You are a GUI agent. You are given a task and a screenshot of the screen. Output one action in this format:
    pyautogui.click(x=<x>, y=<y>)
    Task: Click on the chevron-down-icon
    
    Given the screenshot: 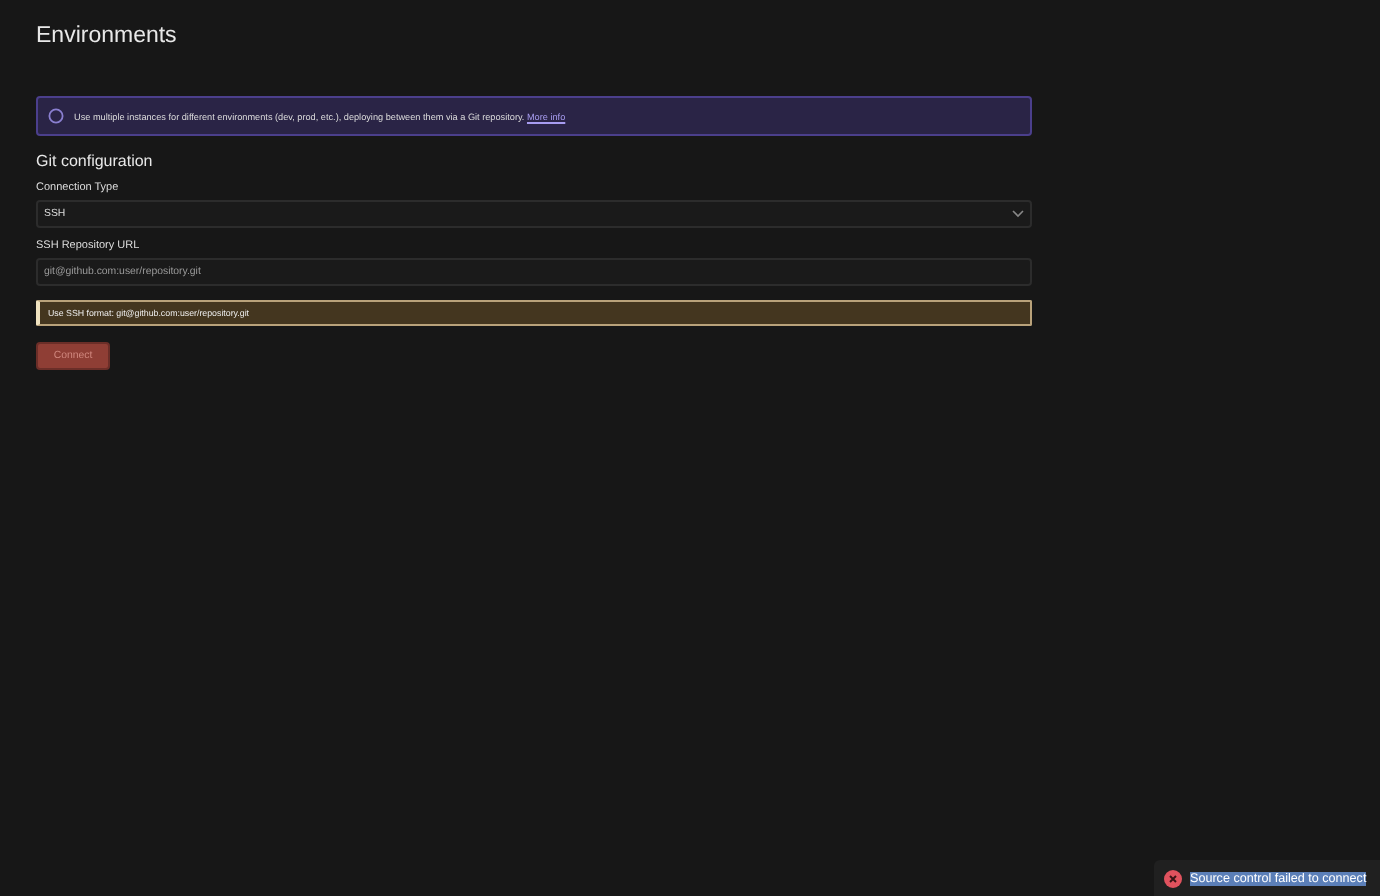 What is the action you would take?
    pyautogui.click(x=1018, y=214)
    